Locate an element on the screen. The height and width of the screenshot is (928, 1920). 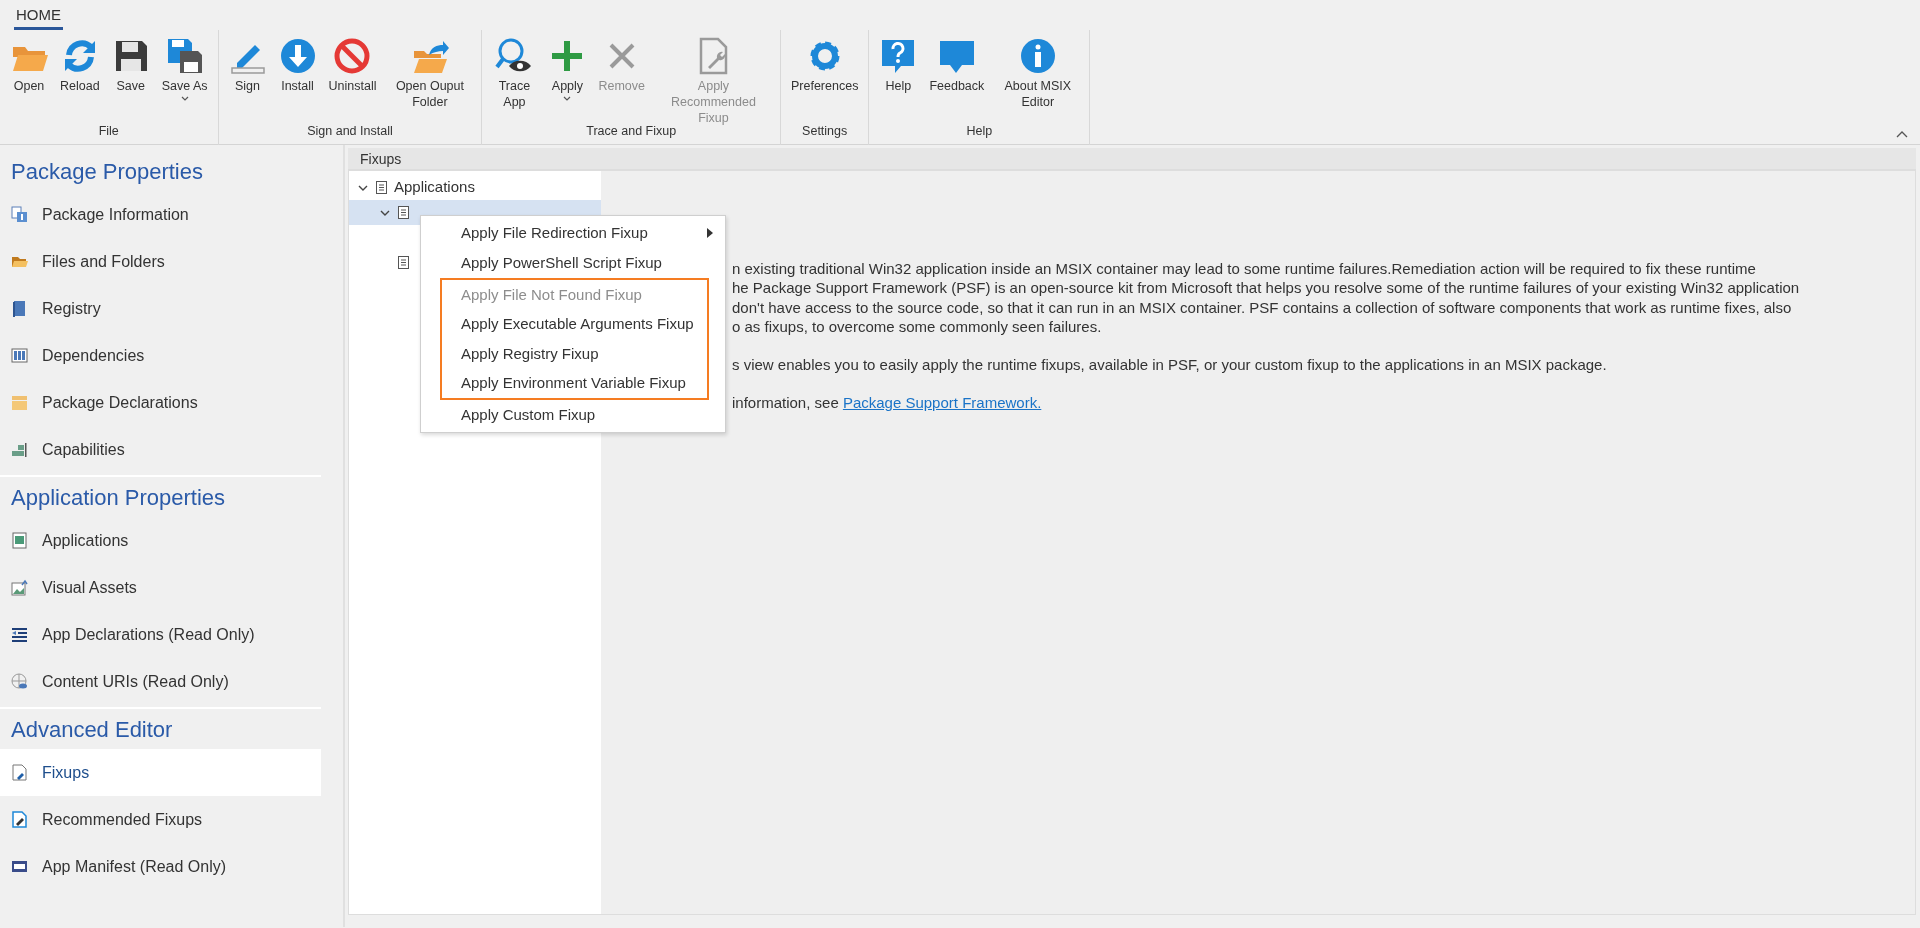
group-label: Trace and Fixup is located at coordinates (631, 131).